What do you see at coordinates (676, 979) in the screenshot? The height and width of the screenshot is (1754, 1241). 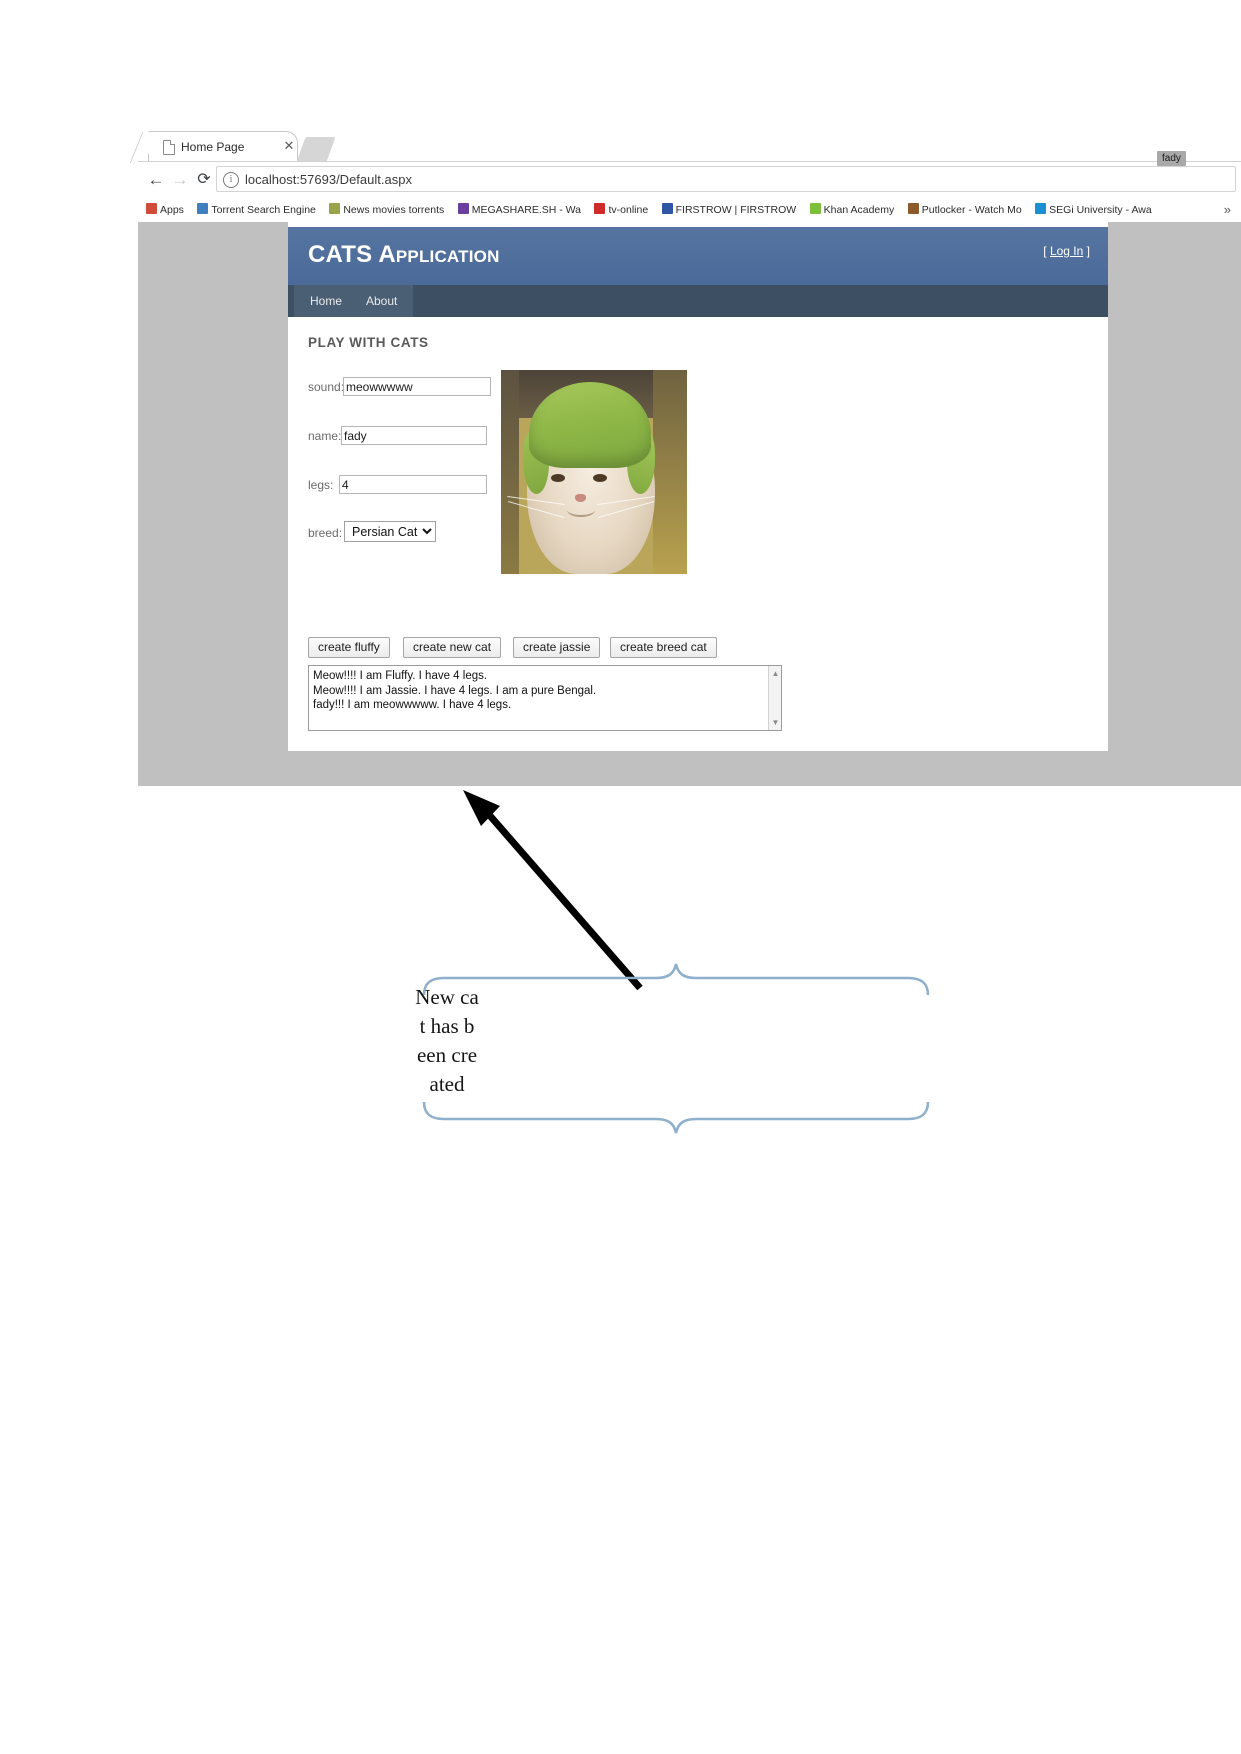 I see `annotation-brace-top` at bounding box center [676, 979].